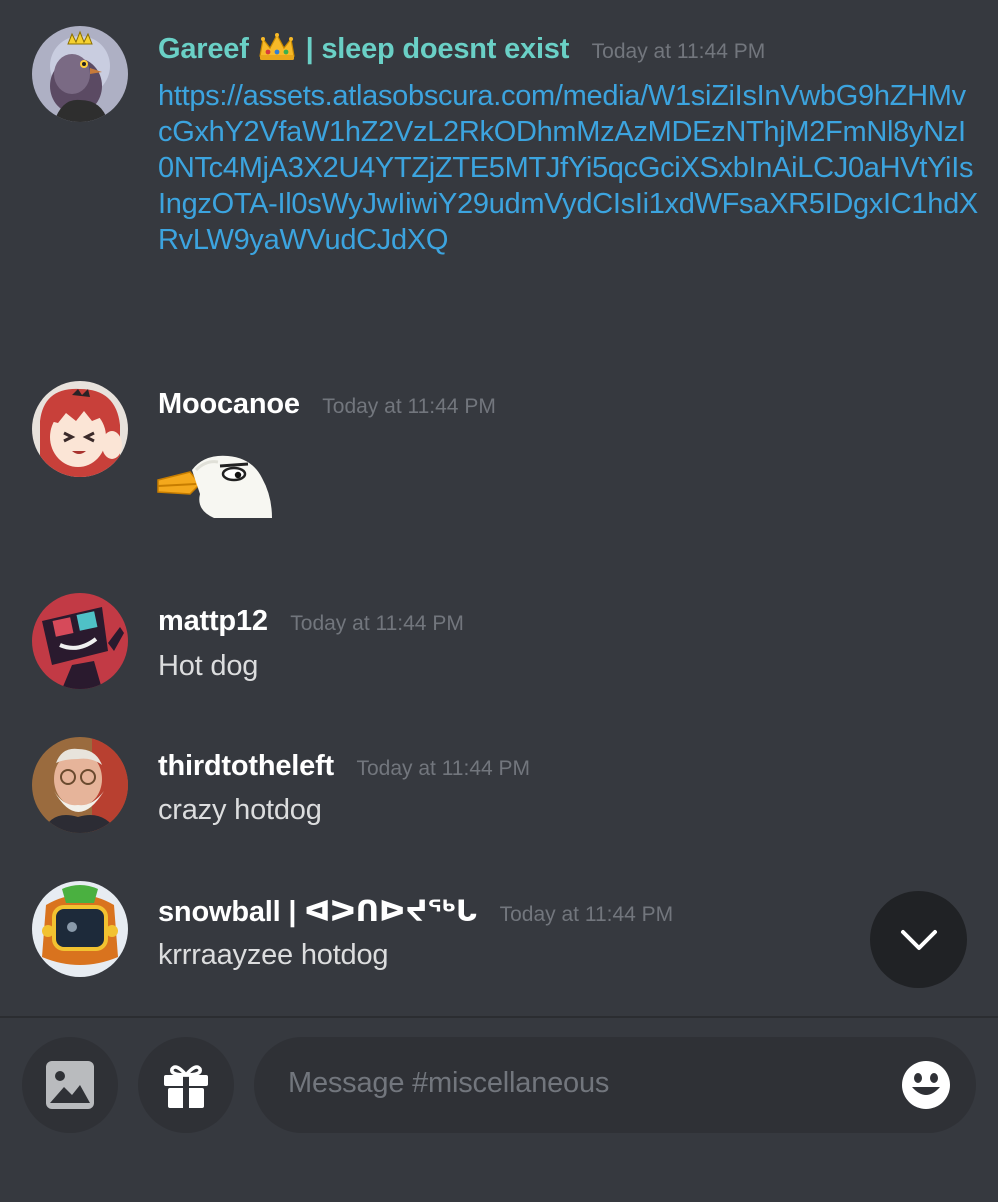  I want to click on message-header: snowball | ᐊᐳᑎᐅᔪᖅᒐ Today at 11:44 PM, so click(415, 911).